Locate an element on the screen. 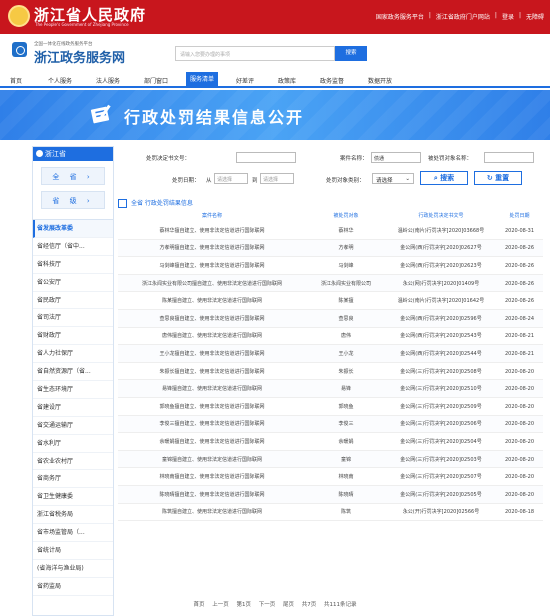 Image resolution: width=550 pixels, height=616 pixels. sidebar-dept-item: 省财政厅 is located at coordinates (73, 336).